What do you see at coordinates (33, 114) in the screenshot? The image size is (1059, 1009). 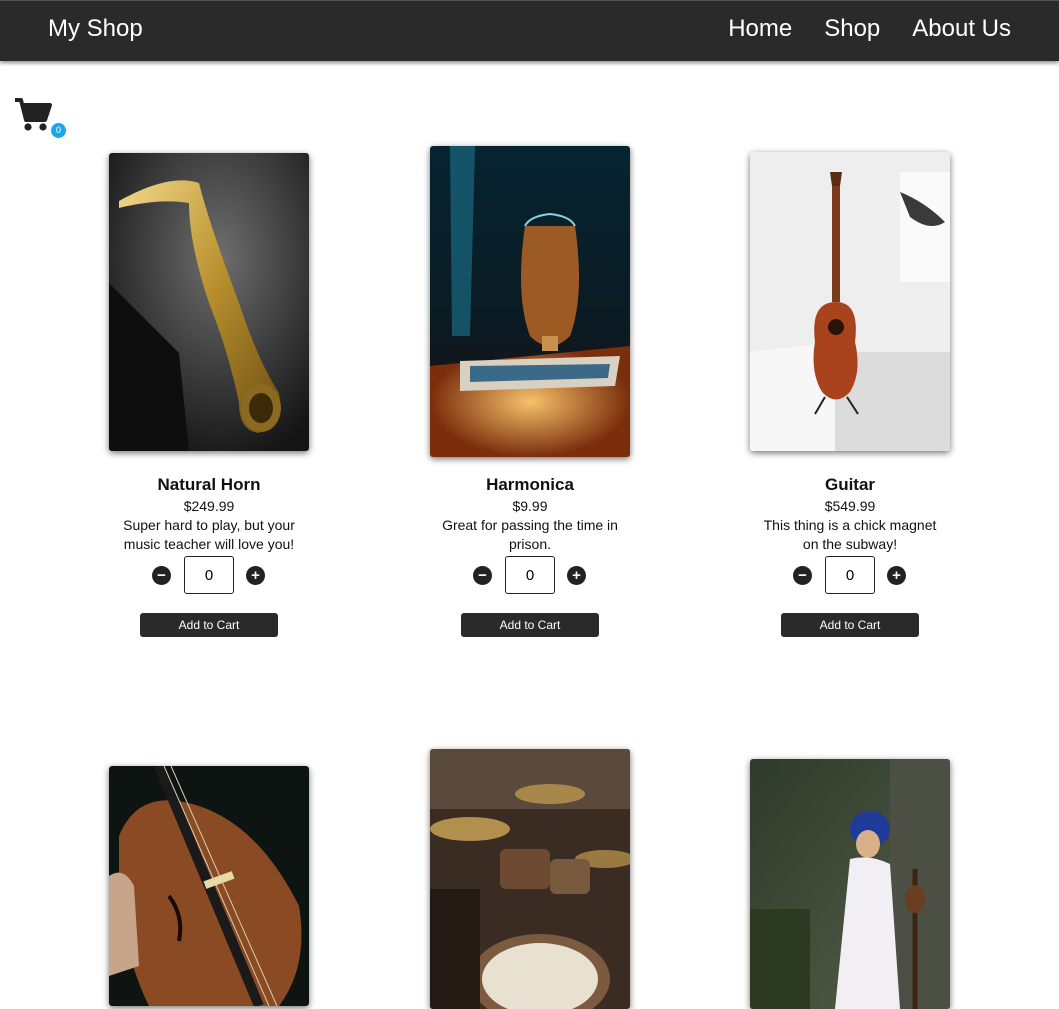 I see `shopping-cart-icon` at bounding box center [33, 114].